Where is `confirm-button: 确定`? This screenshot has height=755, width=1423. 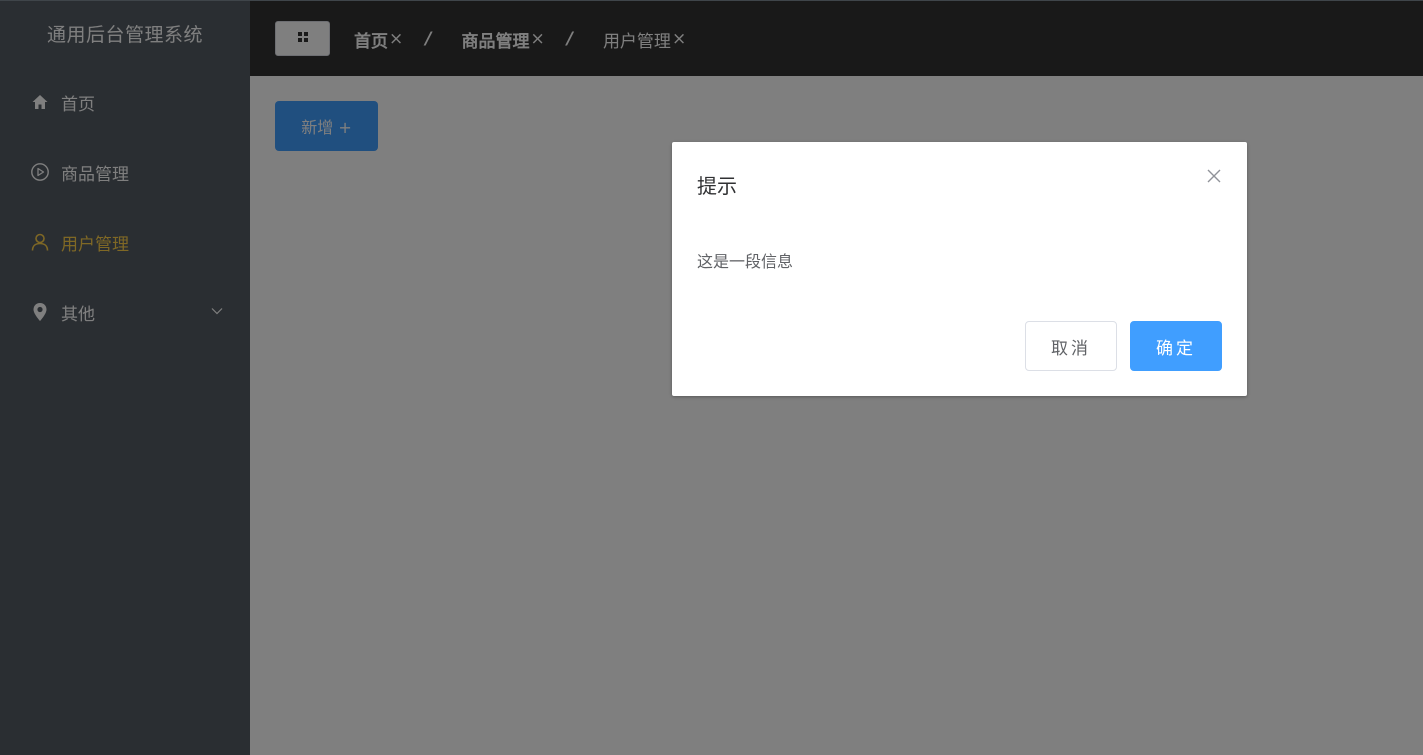
confirm-button: 确定 is located at coordinates (1176, 346).